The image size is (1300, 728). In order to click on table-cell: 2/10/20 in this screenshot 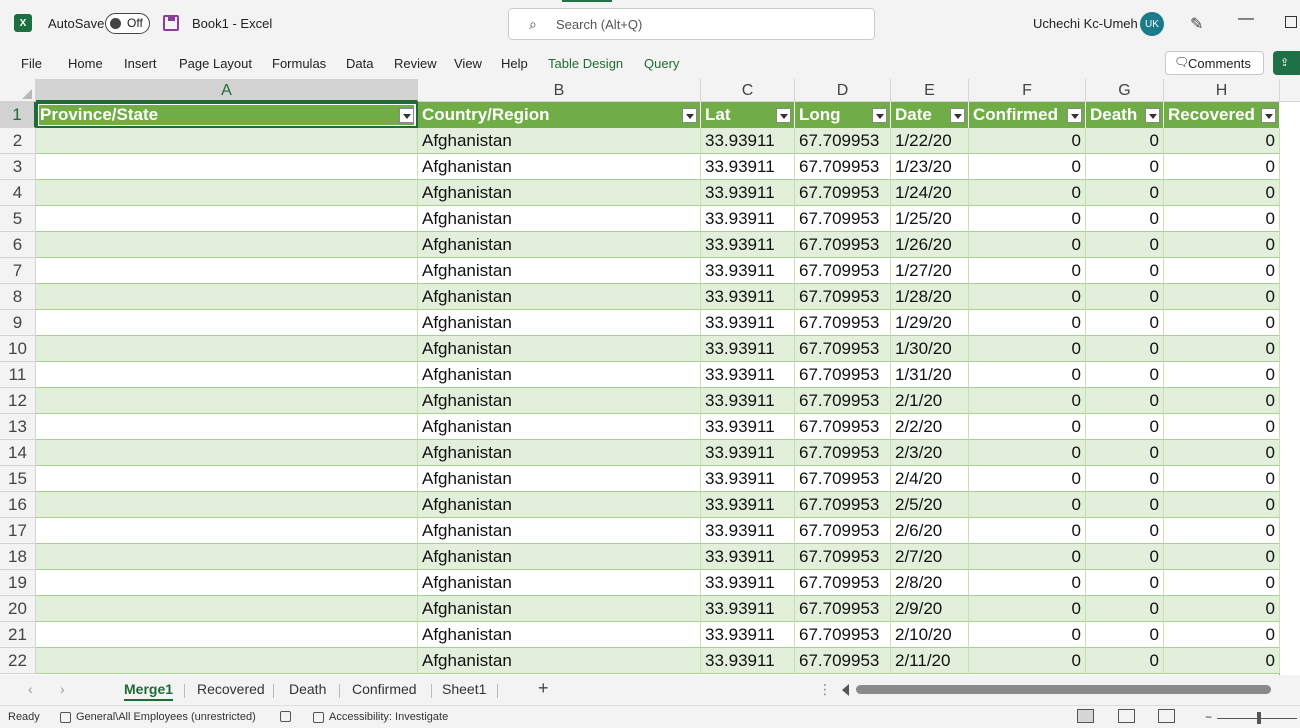, I will do `click(930, 635)`.